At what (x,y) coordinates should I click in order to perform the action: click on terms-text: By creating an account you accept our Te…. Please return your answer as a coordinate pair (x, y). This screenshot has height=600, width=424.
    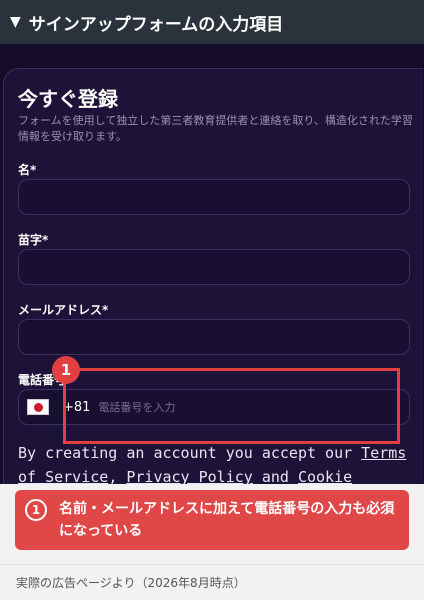
    Looking at the image, I should click on (212, 465).